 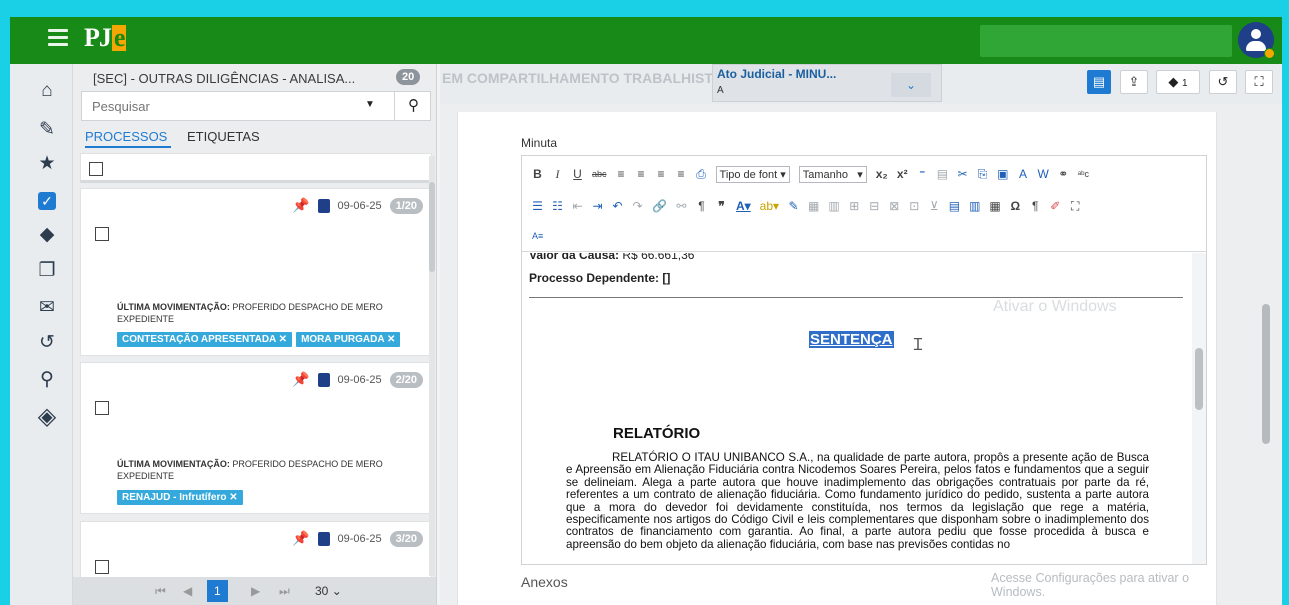 What do you see at coordinates (942, 174) in the screenshot?
I see `format-painter-icon: ▤` at bounding box center [942, 174].